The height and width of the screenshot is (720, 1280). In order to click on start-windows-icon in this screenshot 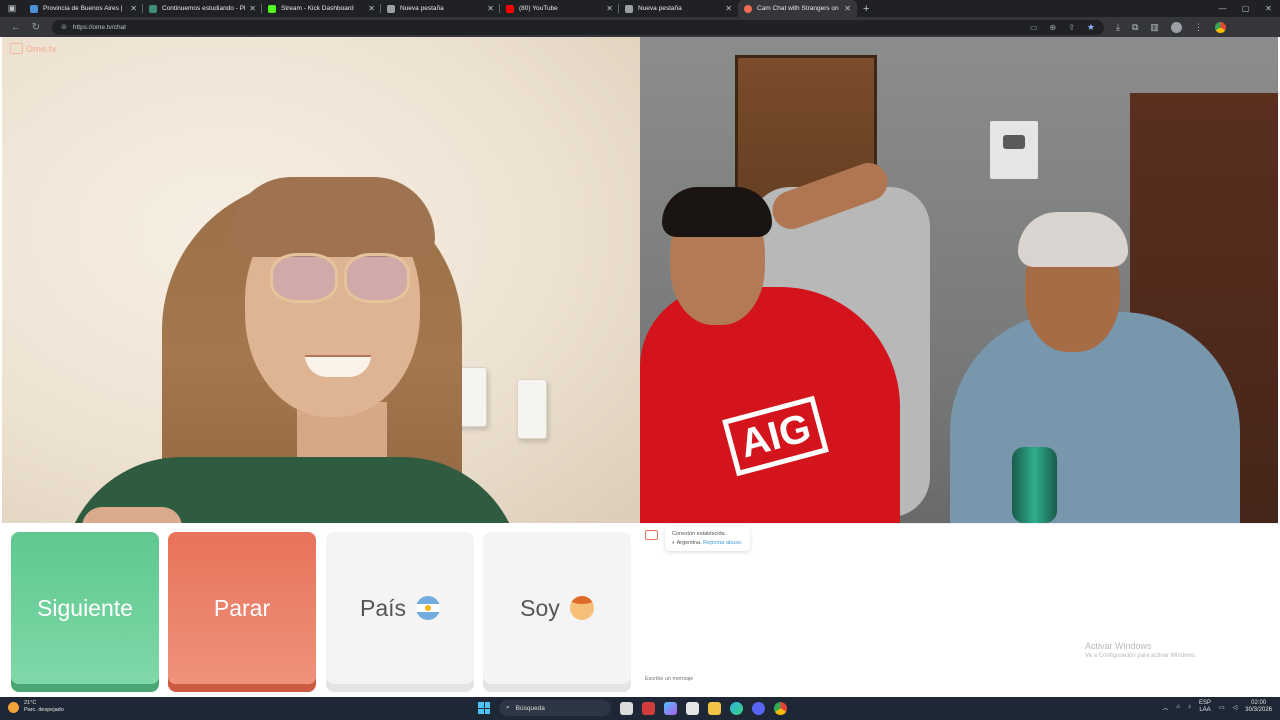, I will do `click(484, 708)`.